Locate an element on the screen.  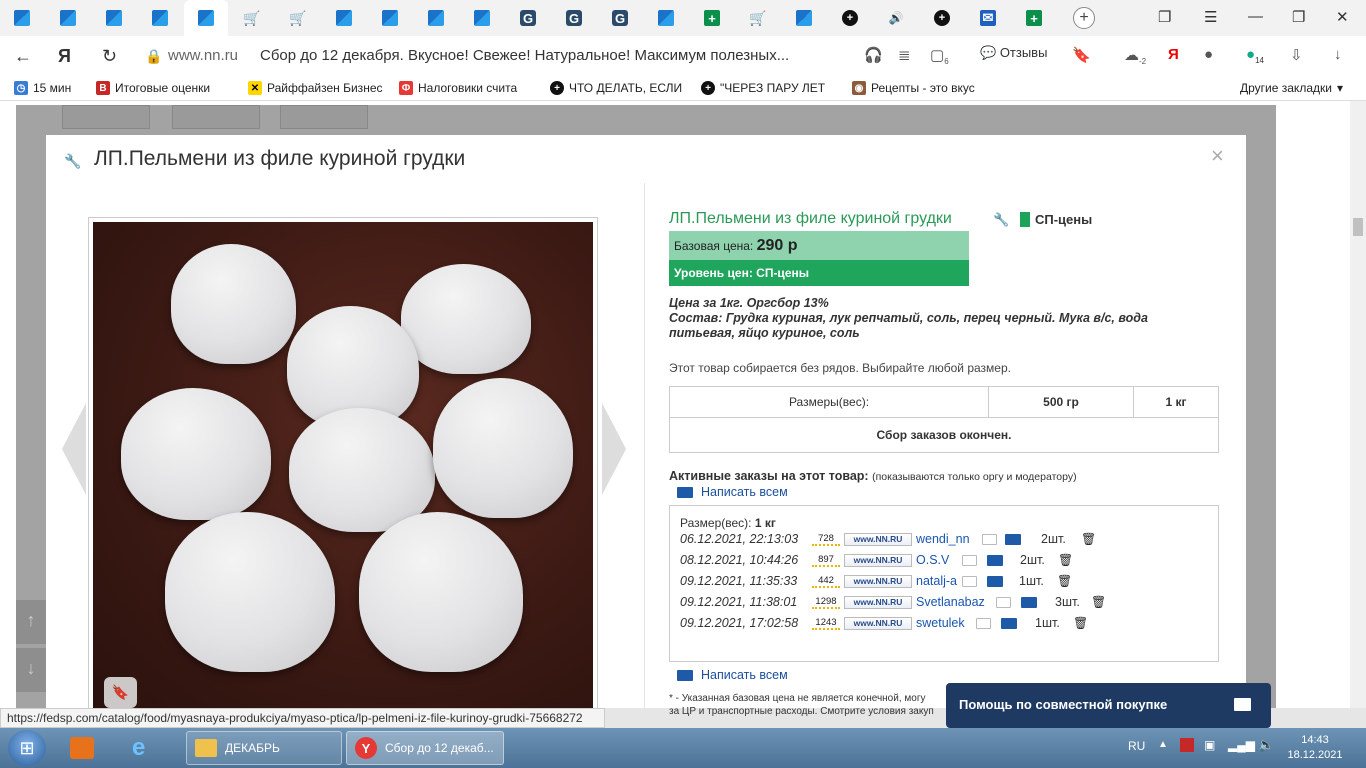
scroll-up-icon: ↑ is located at coordinates (31, 622).